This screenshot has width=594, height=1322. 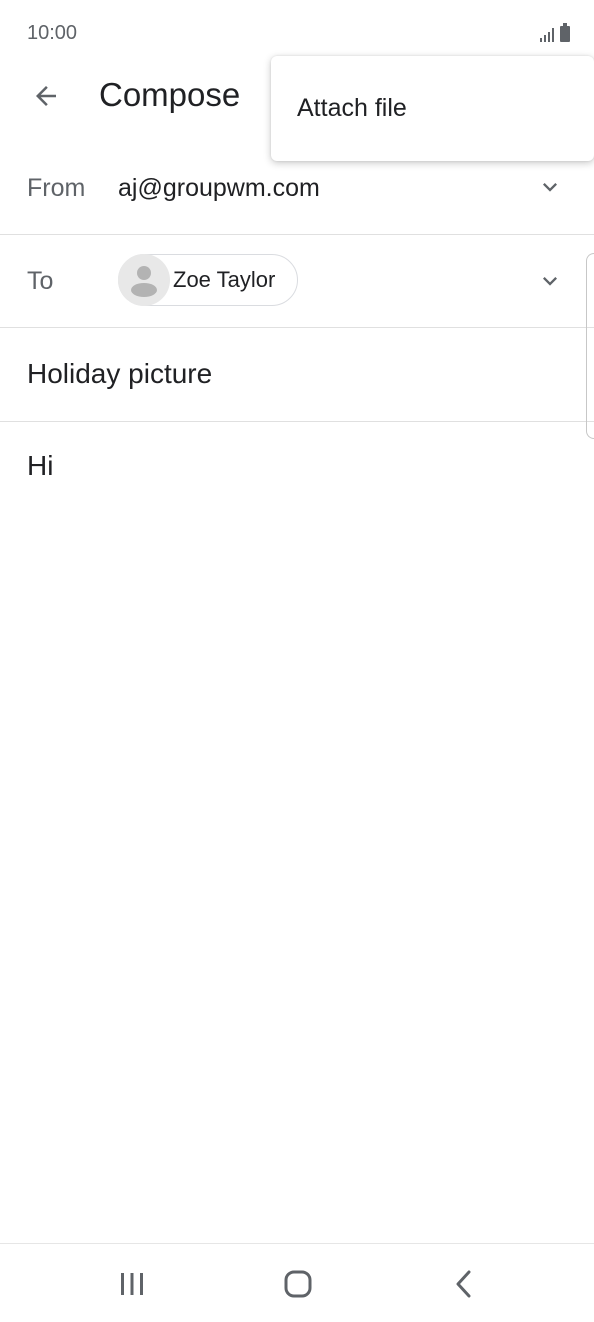 I want to click on overflow-menu: Attach file, so click(x=432, y=108).